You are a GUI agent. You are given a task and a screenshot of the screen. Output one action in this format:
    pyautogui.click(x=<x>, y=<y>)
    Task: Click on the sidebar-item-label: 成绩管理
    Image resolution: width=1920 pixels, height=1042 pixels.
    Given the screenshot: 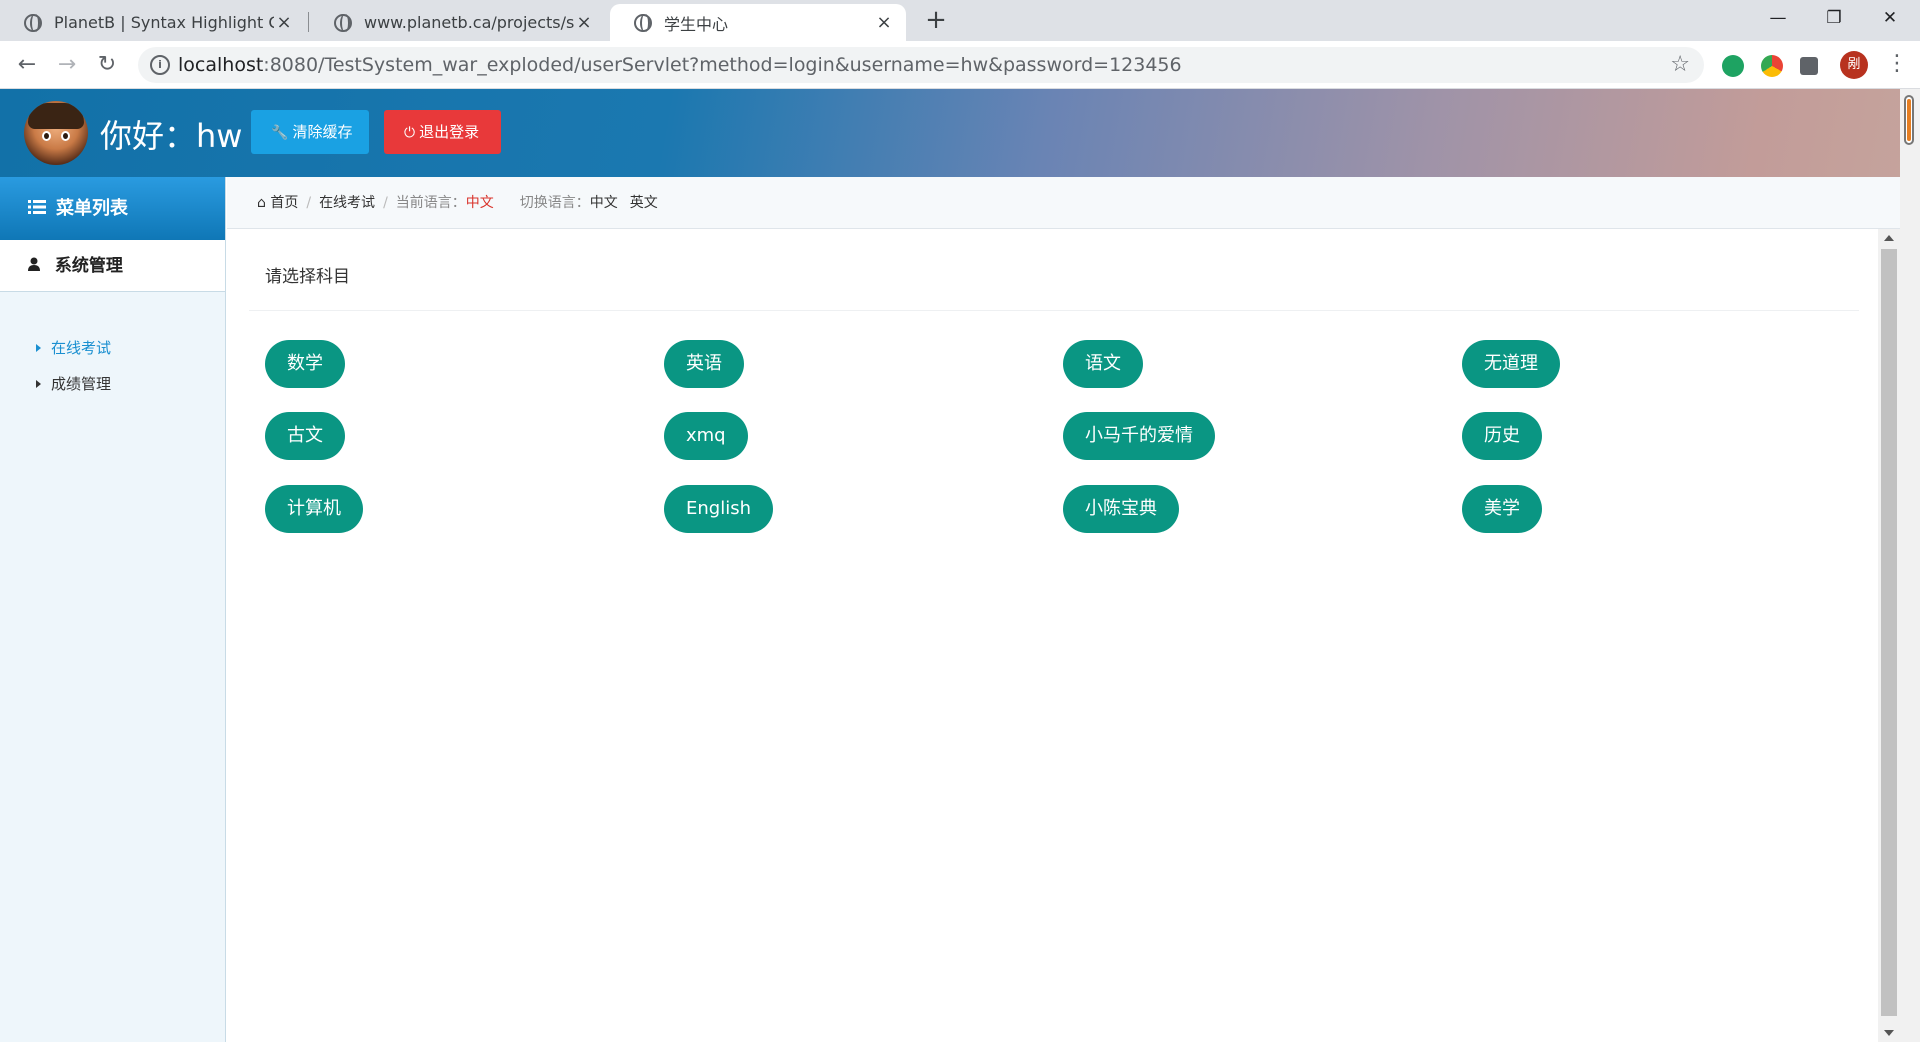 What is the action you would take?
    pyautogui.click(x=81, y=384)
    